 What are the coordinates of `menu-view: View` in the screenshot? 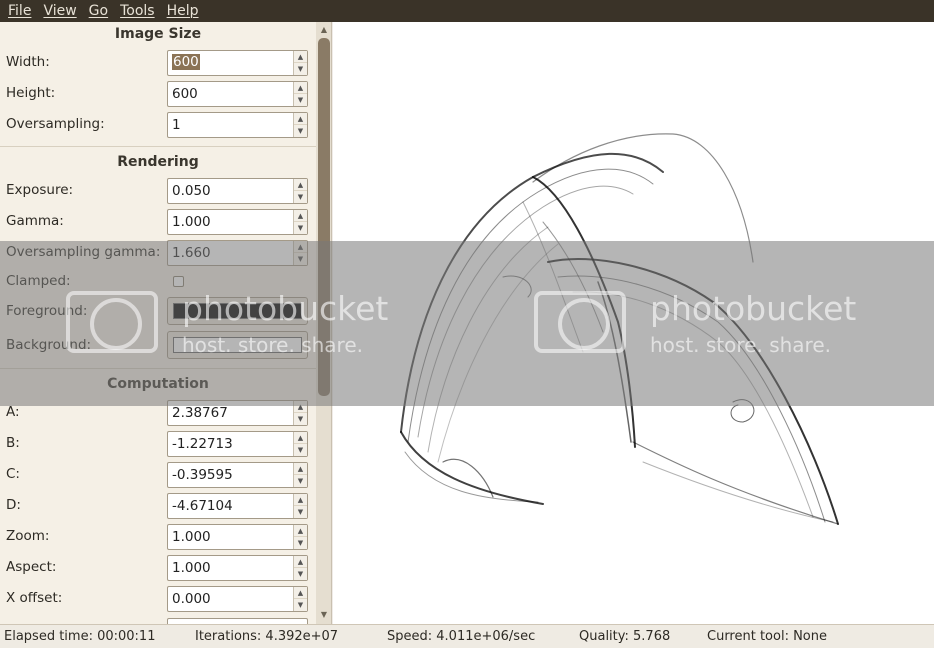 It's located at (59, 11).